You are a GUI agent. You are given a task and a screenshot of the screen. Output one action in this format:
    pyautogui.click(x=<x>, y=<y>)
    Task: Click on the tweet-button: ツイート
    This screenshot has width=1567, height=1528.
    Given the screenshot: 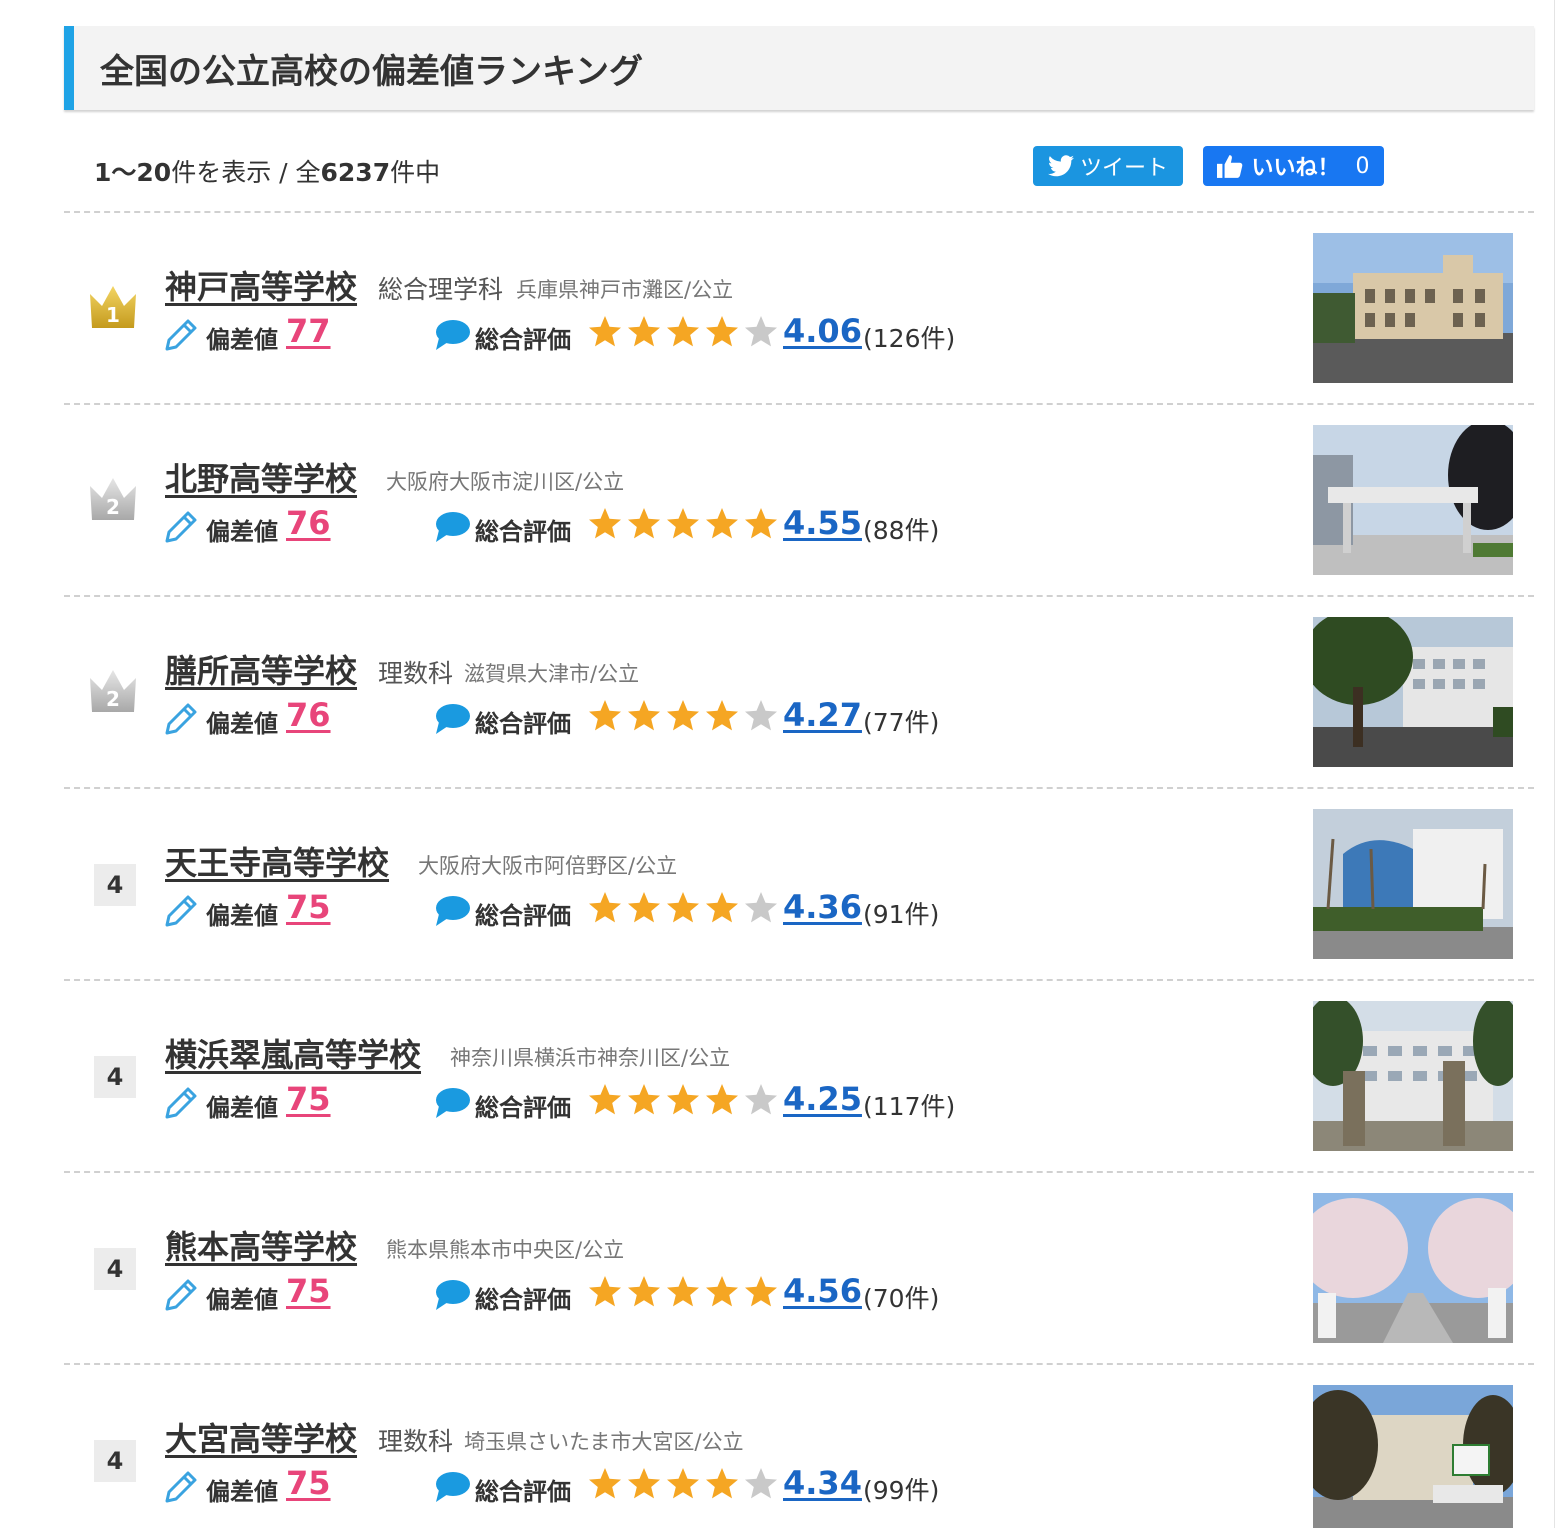 What is the action you would take?
    pyautogui.click(x=1108, y=166)
    